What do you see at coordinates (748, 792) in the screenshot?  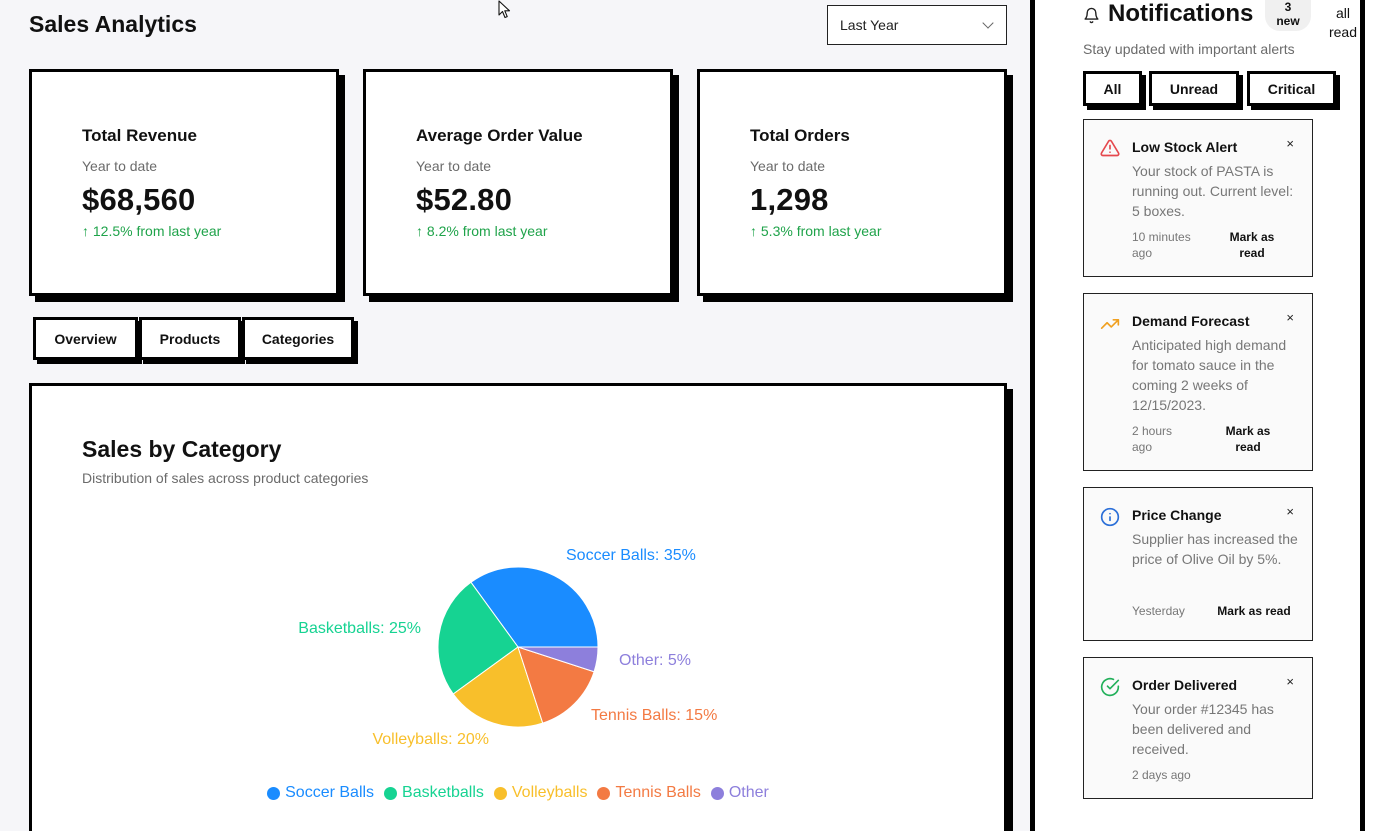 I see `legend-label: Other` at bounding box center [748, 792].